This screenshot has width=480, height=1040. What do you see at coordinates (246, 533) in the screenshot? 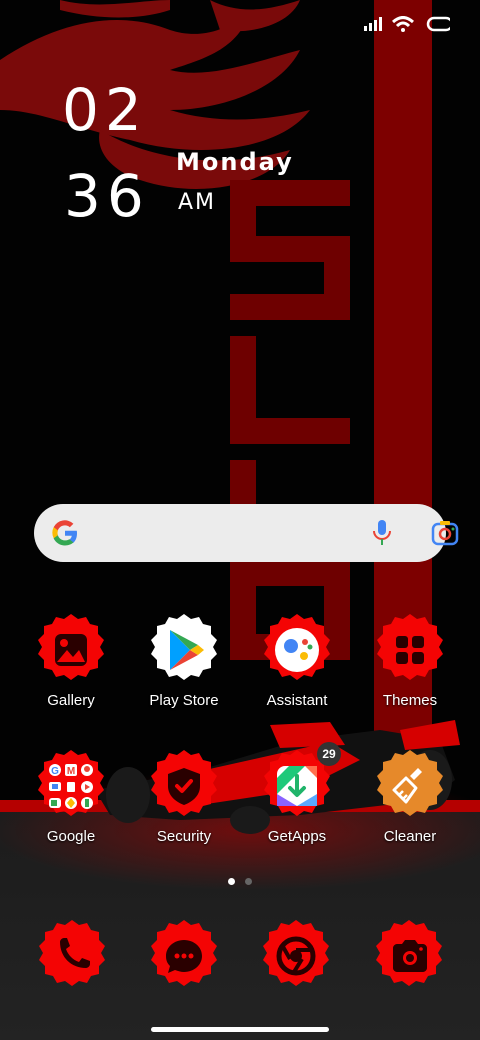
I see `google-search-bar` at bounding box center [246, 533].